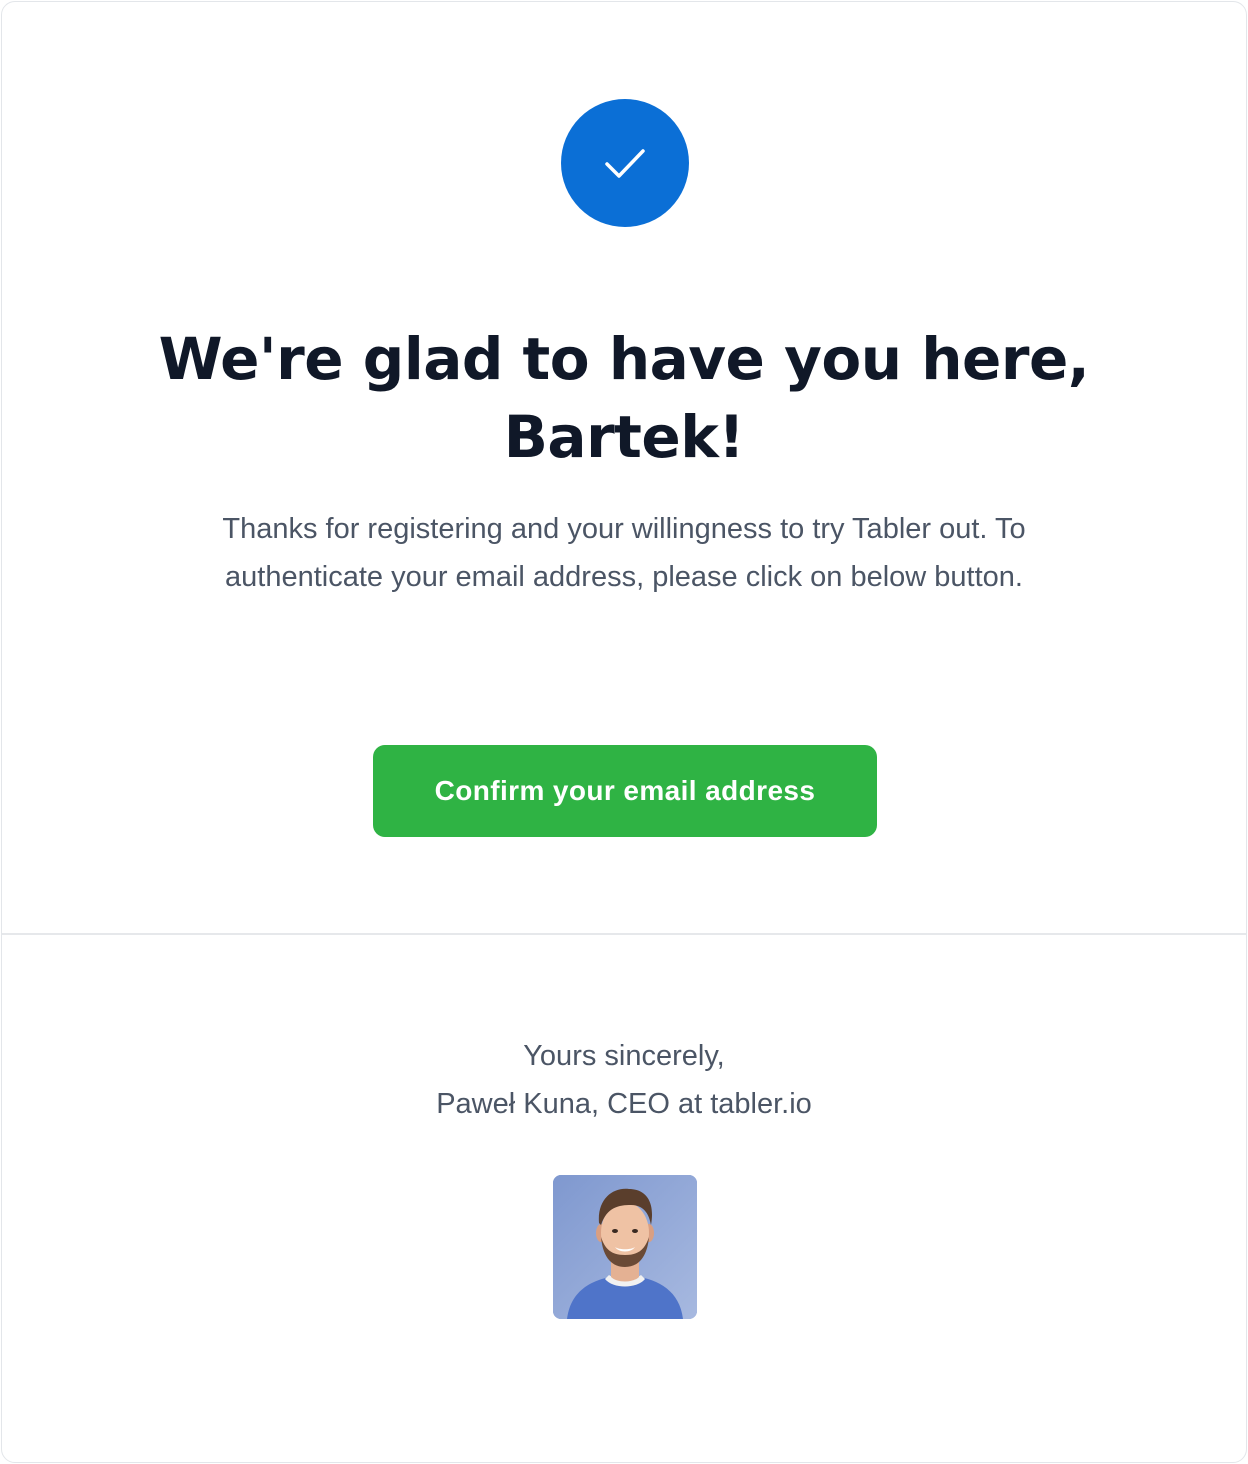 The image size is (1248, 1464). I want to click on closing-text: Yours sincerely,, so click(624, 1056).